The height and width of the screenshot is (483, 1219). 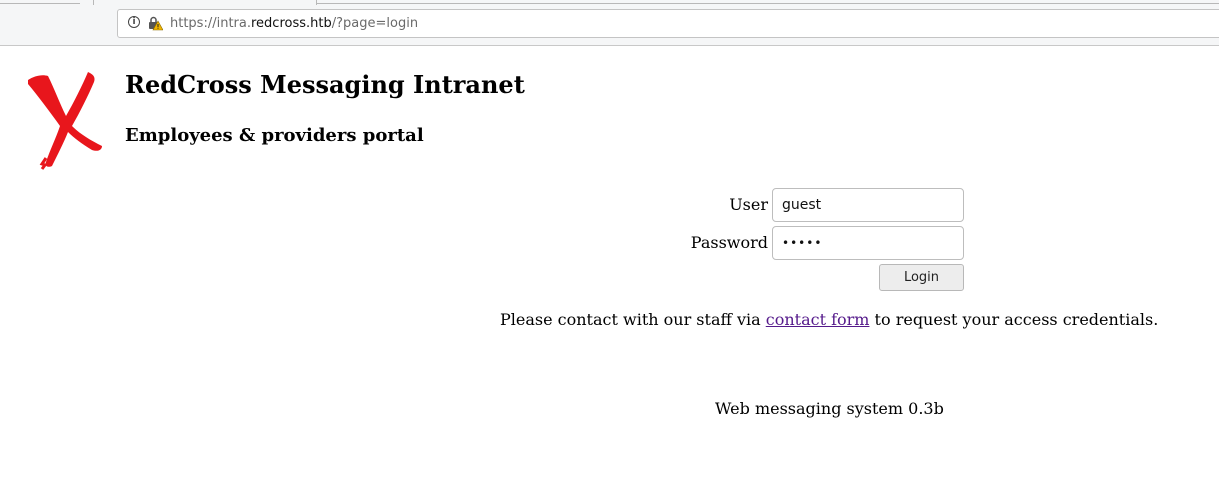 What do you see at coordinates (729, 242) in the screenshot?
I see `password-label: Password` at bounding box center [729, 242].